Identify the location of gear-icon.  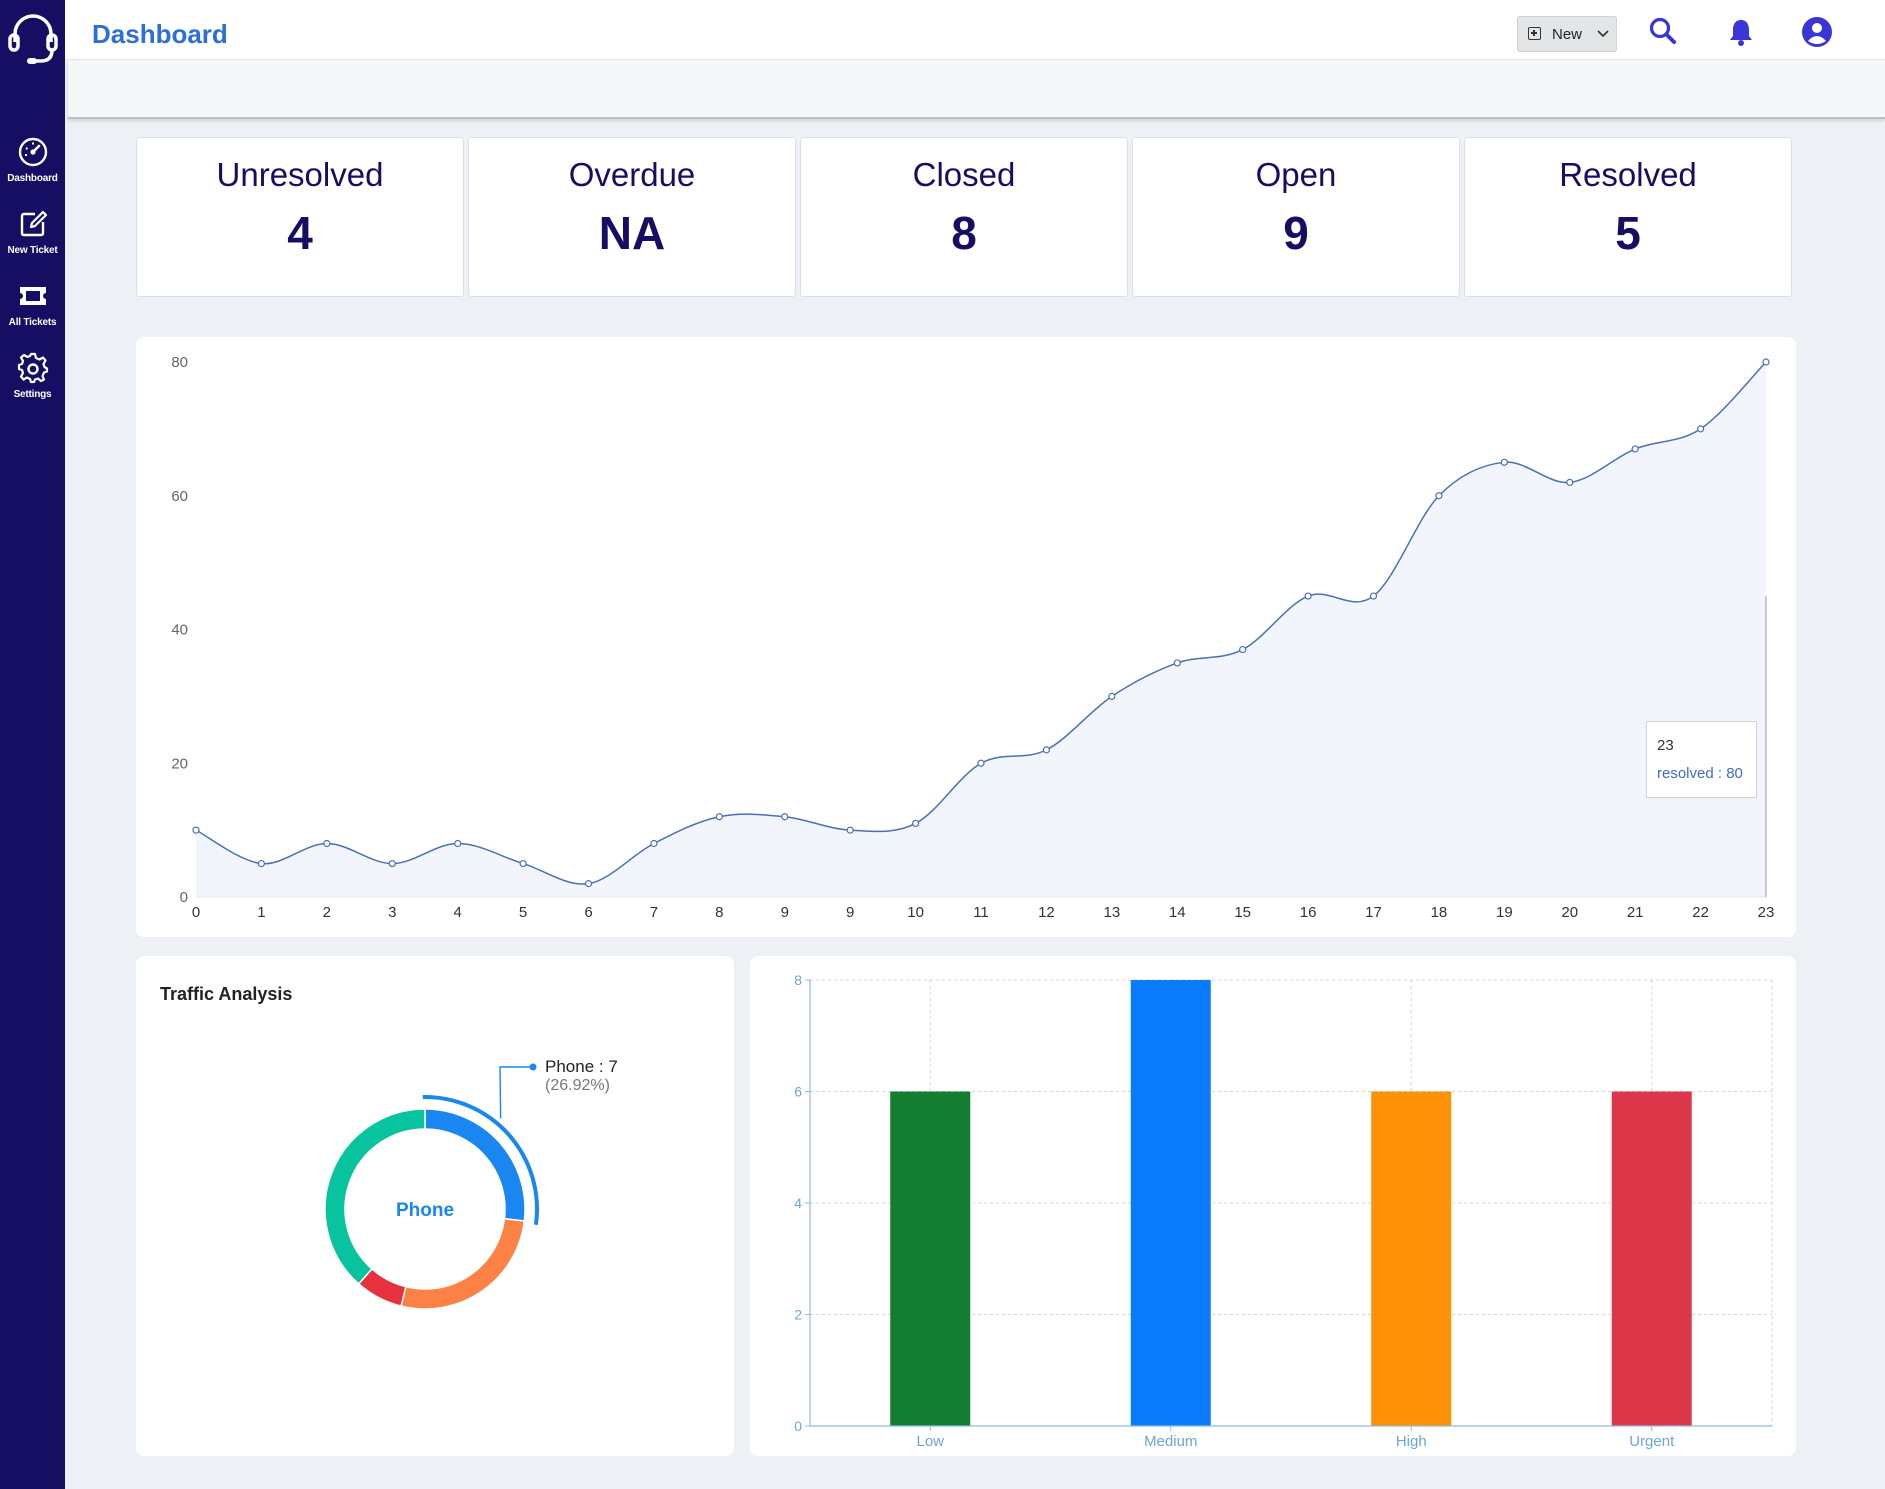
(32, 368).